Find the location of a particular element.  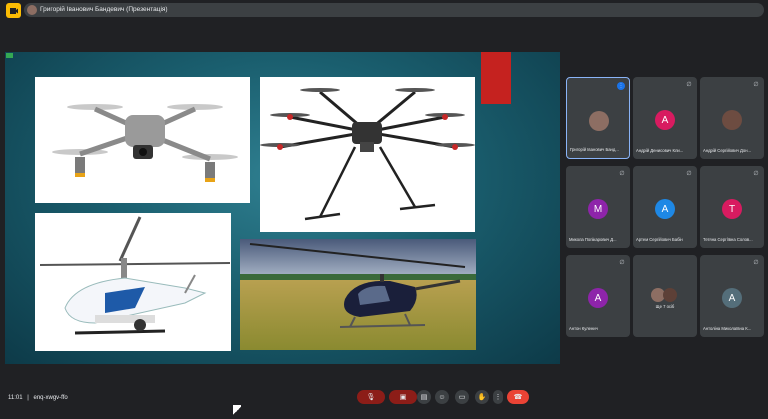

presentation-title: Григорій Іванович Бандевич (Презентація) is located at coordinates (104, 9).